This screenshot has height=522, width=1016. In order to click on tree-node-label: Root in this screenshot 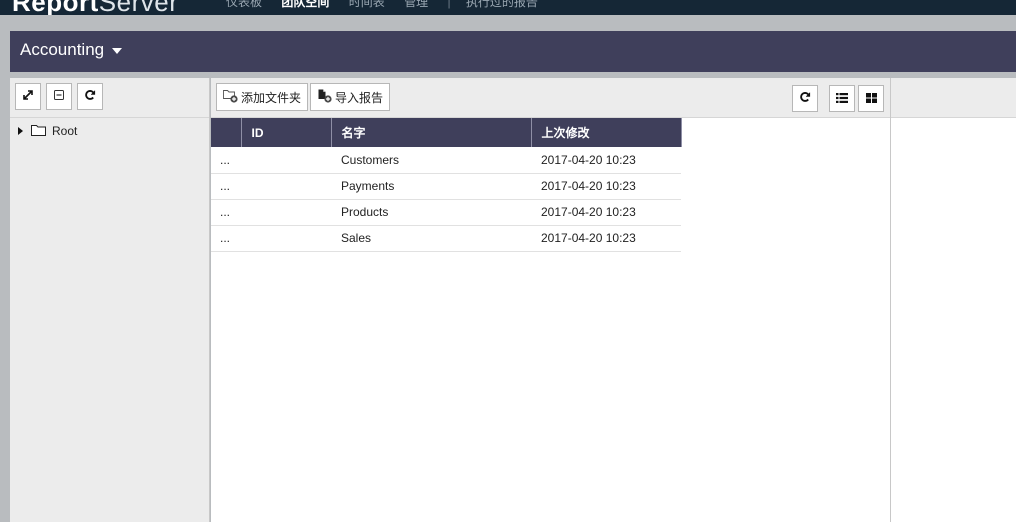, I will do `click(65, 131)`.